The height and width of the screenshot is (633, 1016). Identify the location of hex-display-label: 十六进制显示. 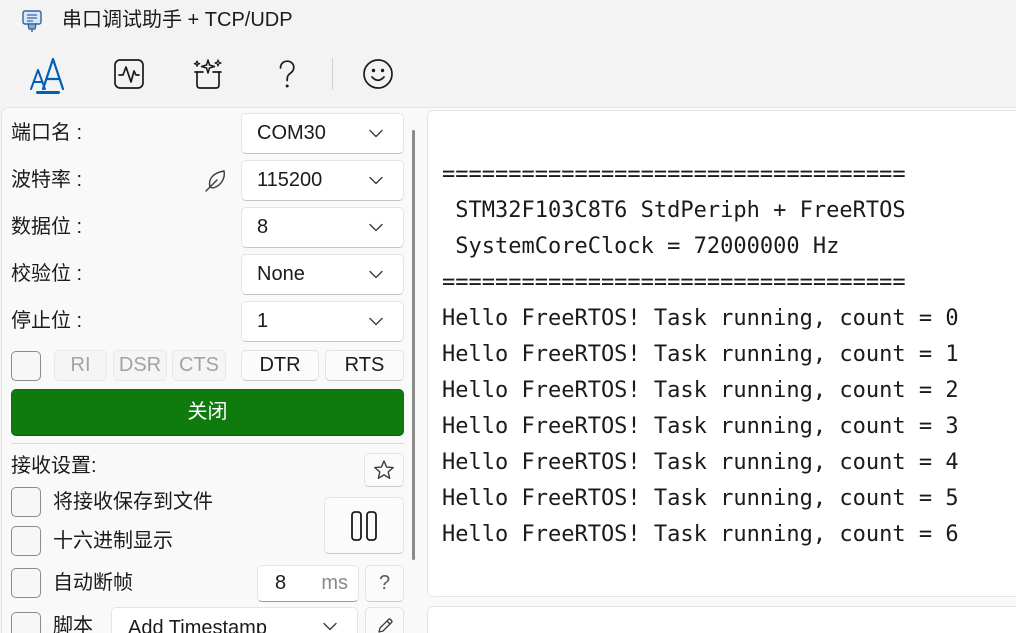
(113, 541).